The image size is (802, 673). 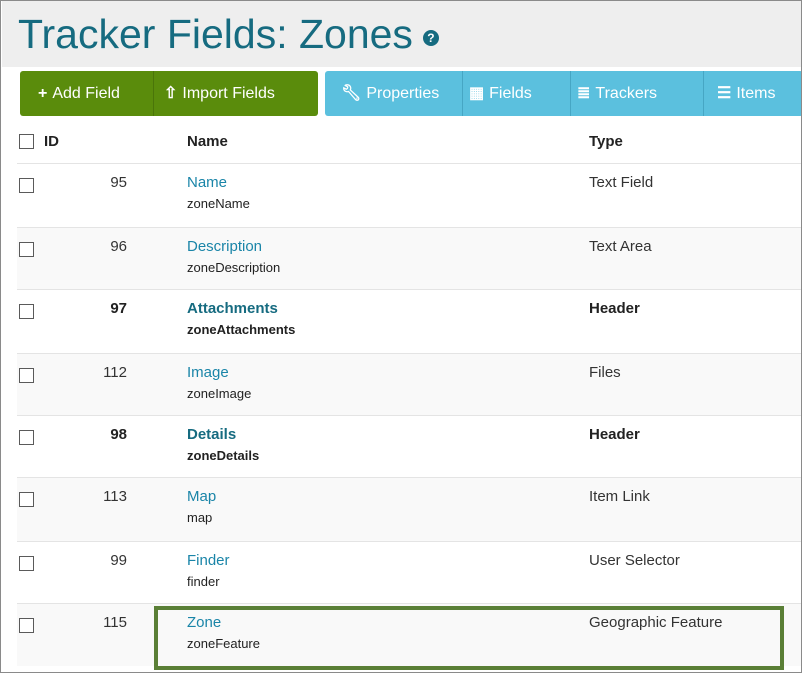 What do you see at coordinates (409, 384) in the screenshot?
I see `table-row: 112 Image zoneImage Files` at bounding box center [409, 384].